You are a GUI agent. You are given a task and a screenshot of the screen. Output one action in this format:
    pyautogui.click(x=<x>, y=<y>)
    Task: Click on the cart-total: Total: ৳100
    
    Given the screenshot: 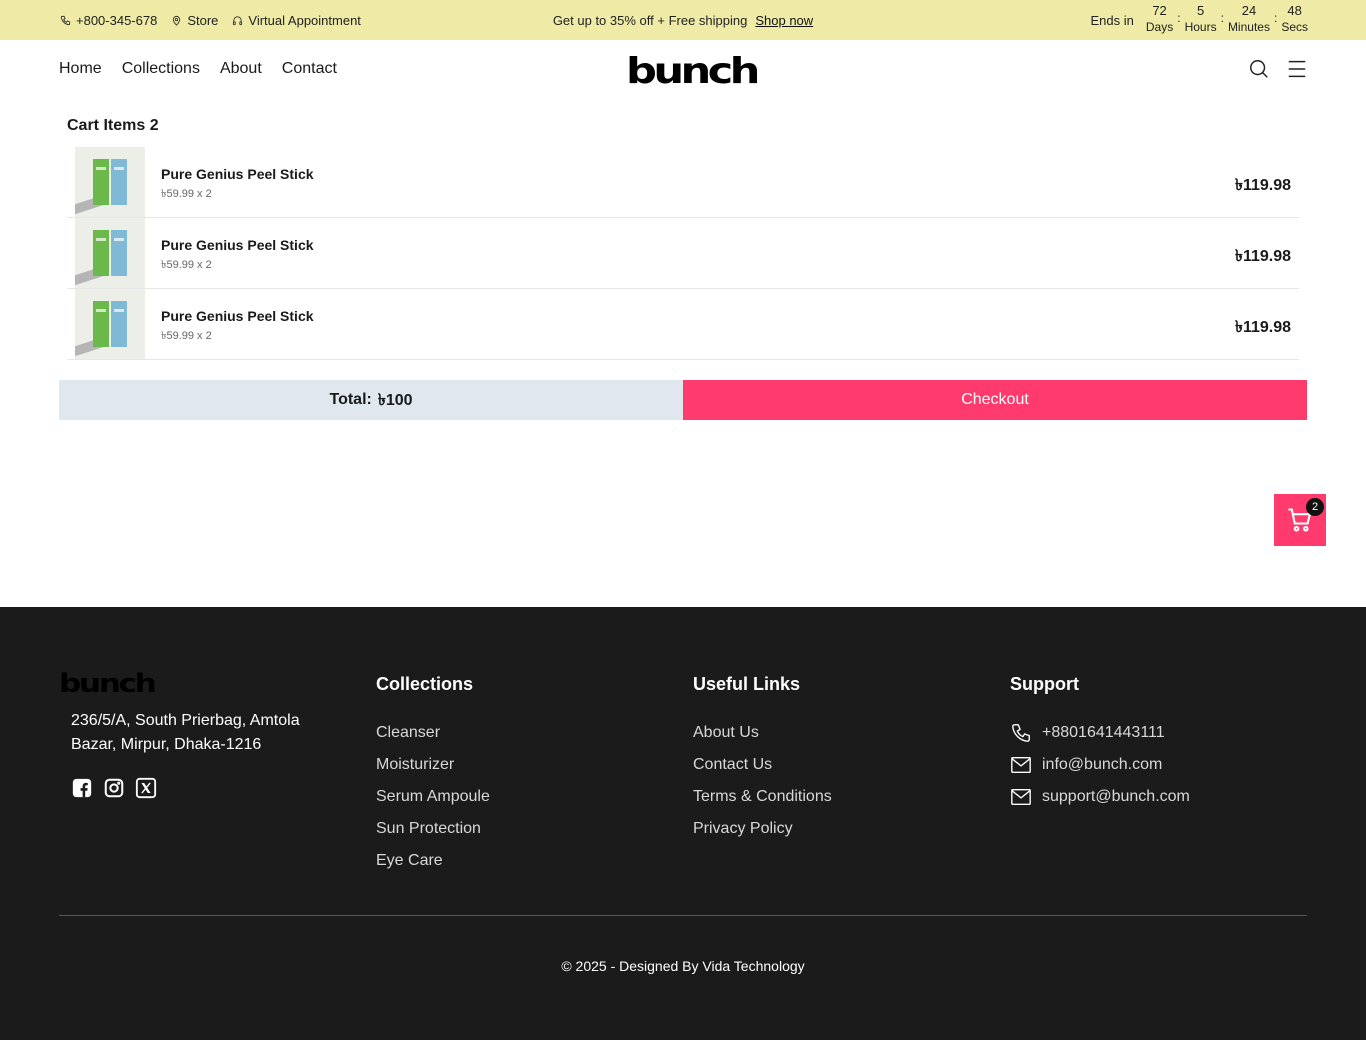 What is the action you would take?
    pyautogui.click(x=371, y=400)
    